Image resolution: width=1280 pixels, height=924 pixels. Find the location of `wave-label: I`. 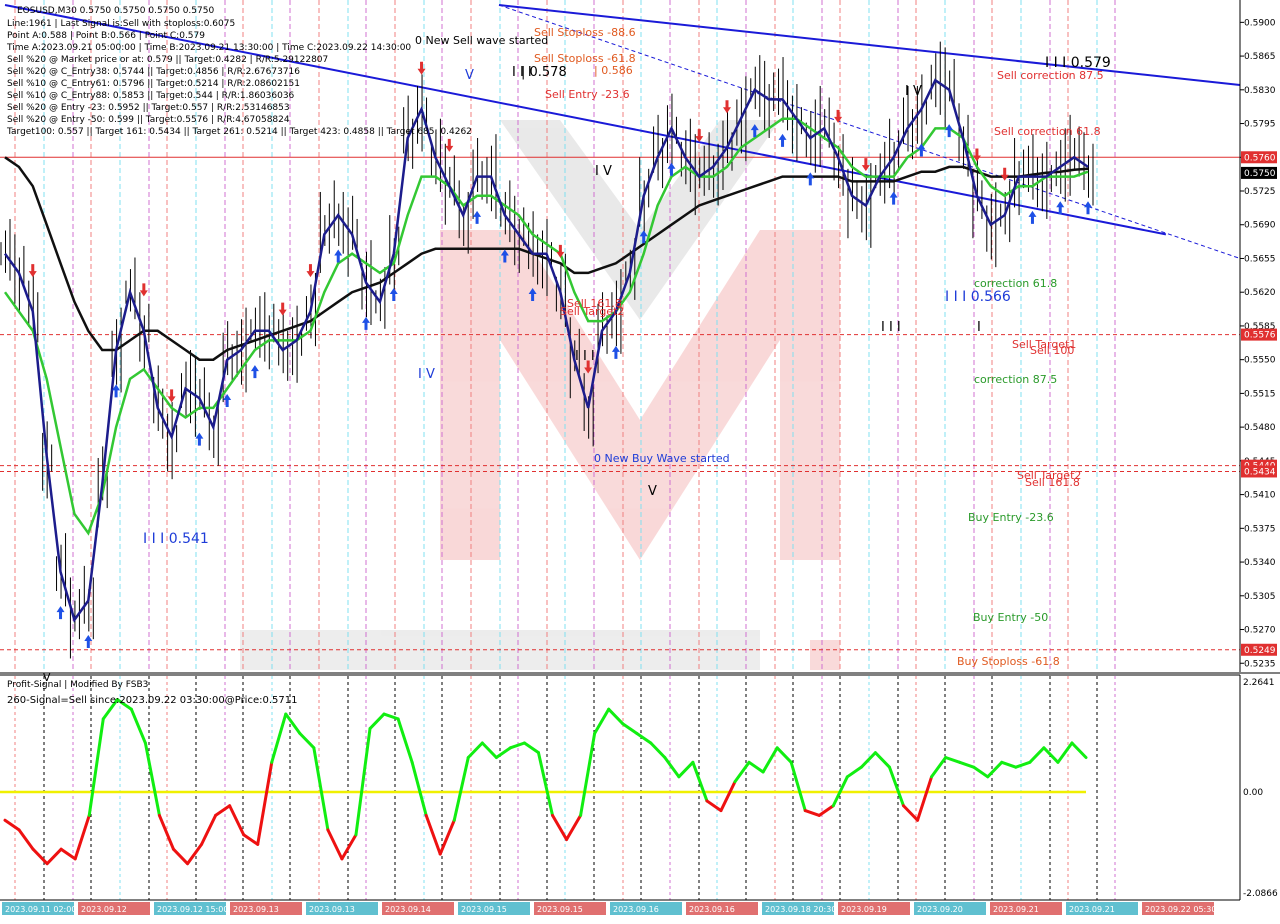

wave-label: I is located at coordinates (979, 327).